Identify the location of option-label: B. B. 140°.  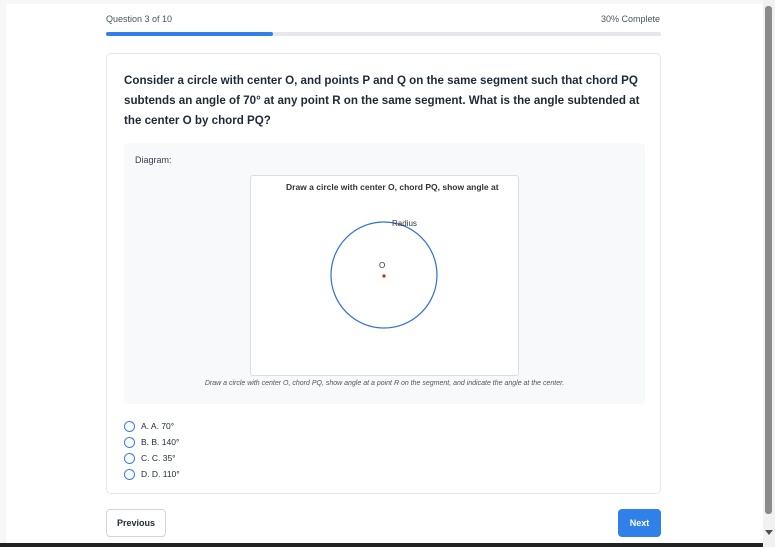
(160, 442).